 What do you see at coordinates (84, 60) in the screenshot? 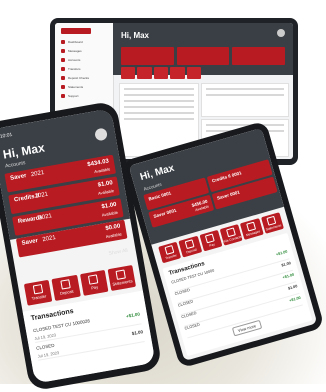
I see `sidebar-item: Accounts` at bounding box center [84, 60].